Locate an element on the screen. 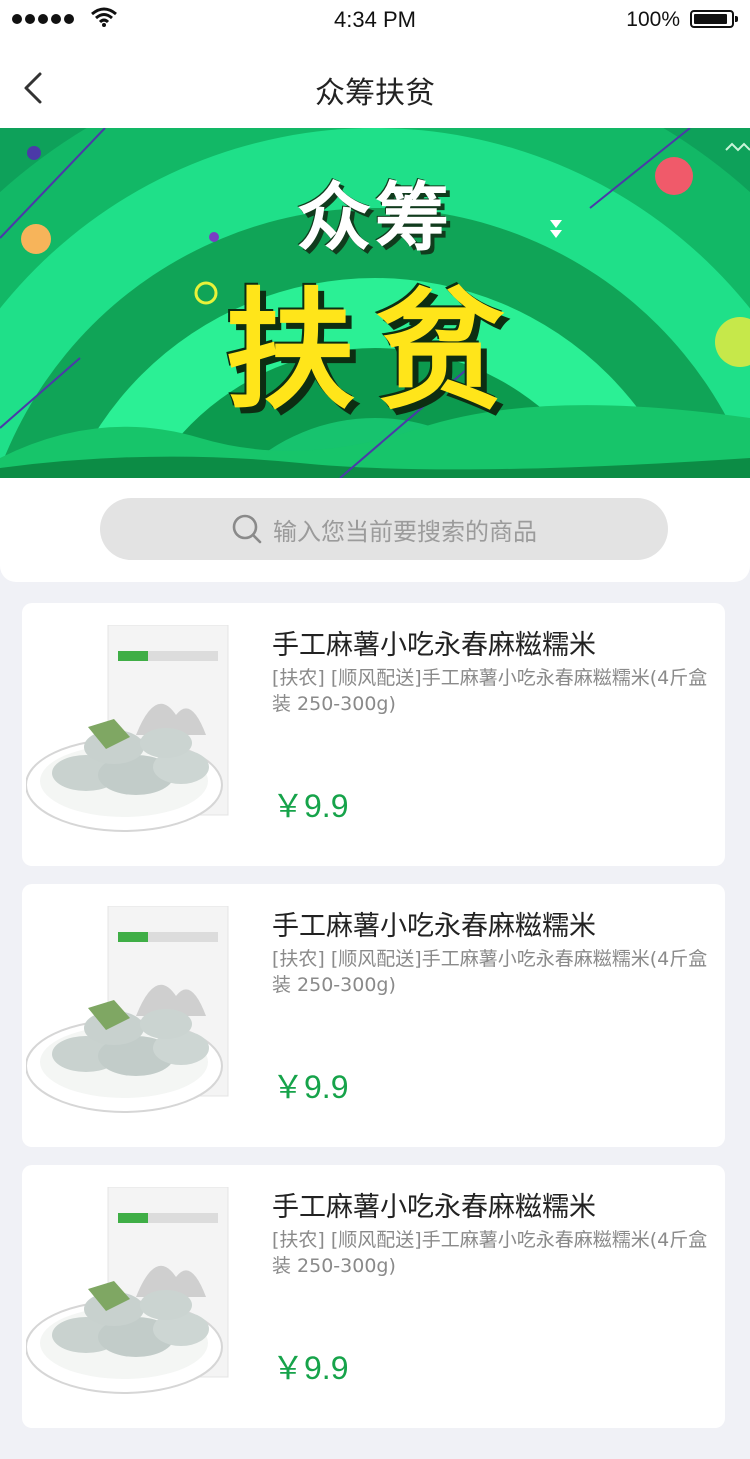 Image resolution: width=750 pixels, height=1459 pixels. banner-title-line2: 扶贫 is located at coordinates (374, 351).